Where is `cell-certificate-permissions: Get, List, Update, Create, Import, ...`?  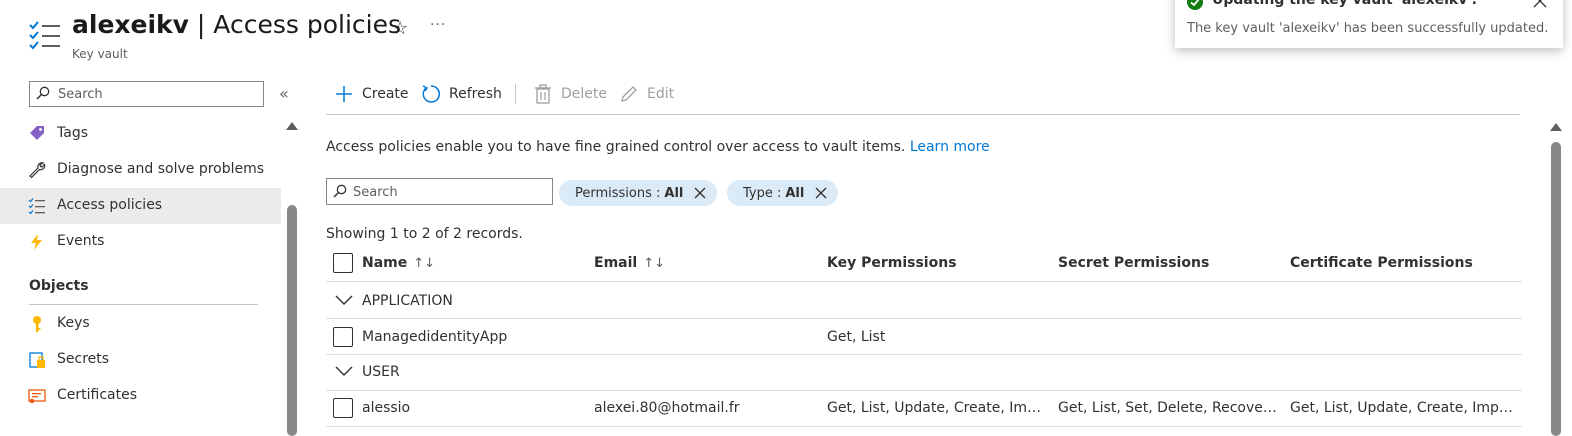 cell-certificate-permissions: Get, List, Update, Create, Import, ... is located at coordinates (1404, 408).